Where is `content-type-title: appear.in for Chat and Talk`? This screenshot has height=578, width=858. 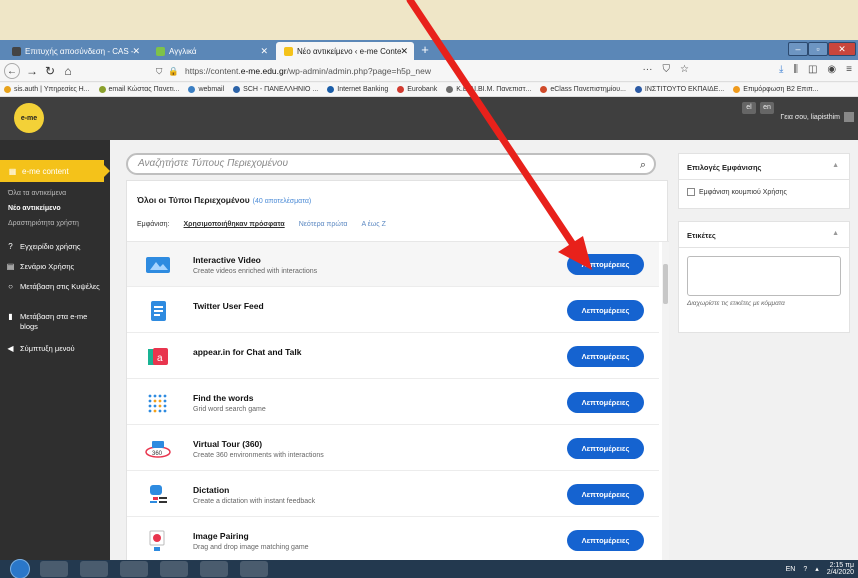 content-type-title: appear.in for Chat and Talk is located at coordinates (247, 352).